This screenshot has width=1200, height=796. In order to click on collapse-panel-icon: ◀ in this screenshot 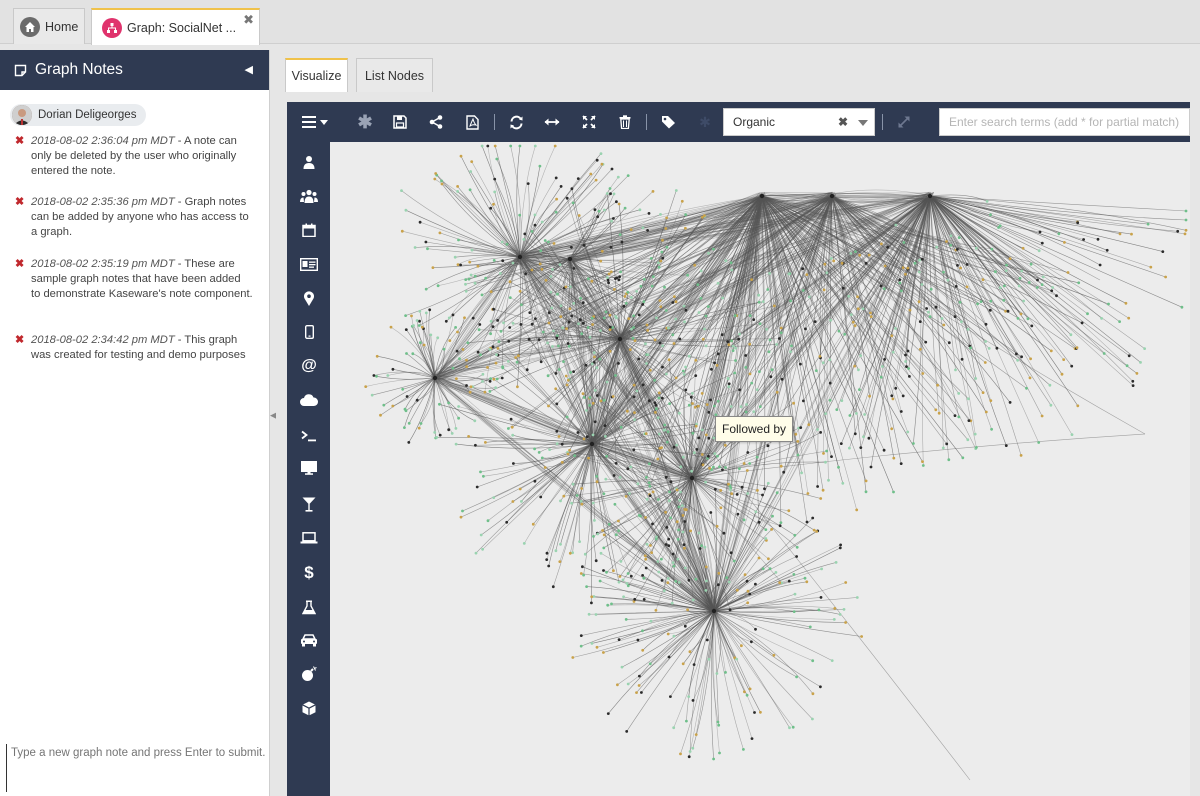, I will do `click(249, 69)`.